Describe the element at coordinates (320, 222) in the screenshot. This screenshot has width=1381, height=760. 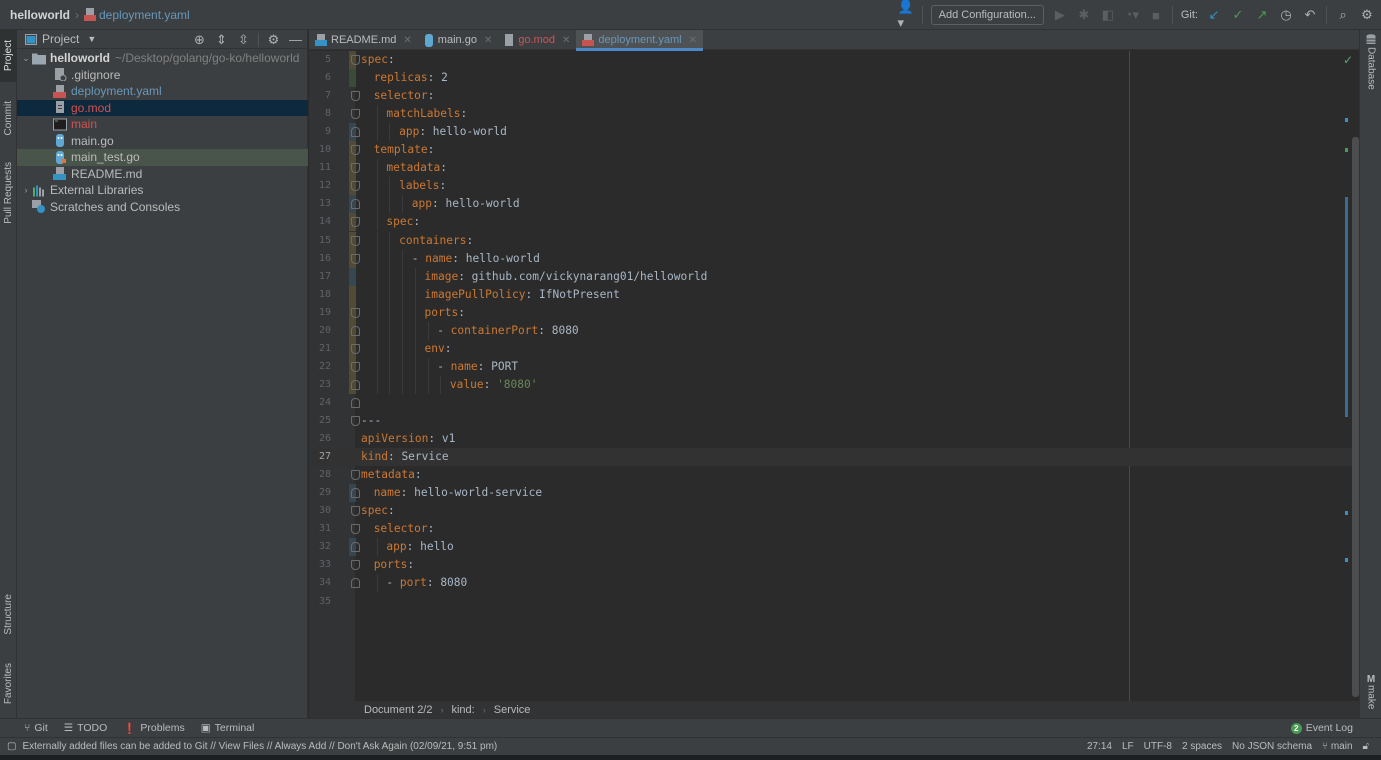
I see `line-number: 14` at that location.